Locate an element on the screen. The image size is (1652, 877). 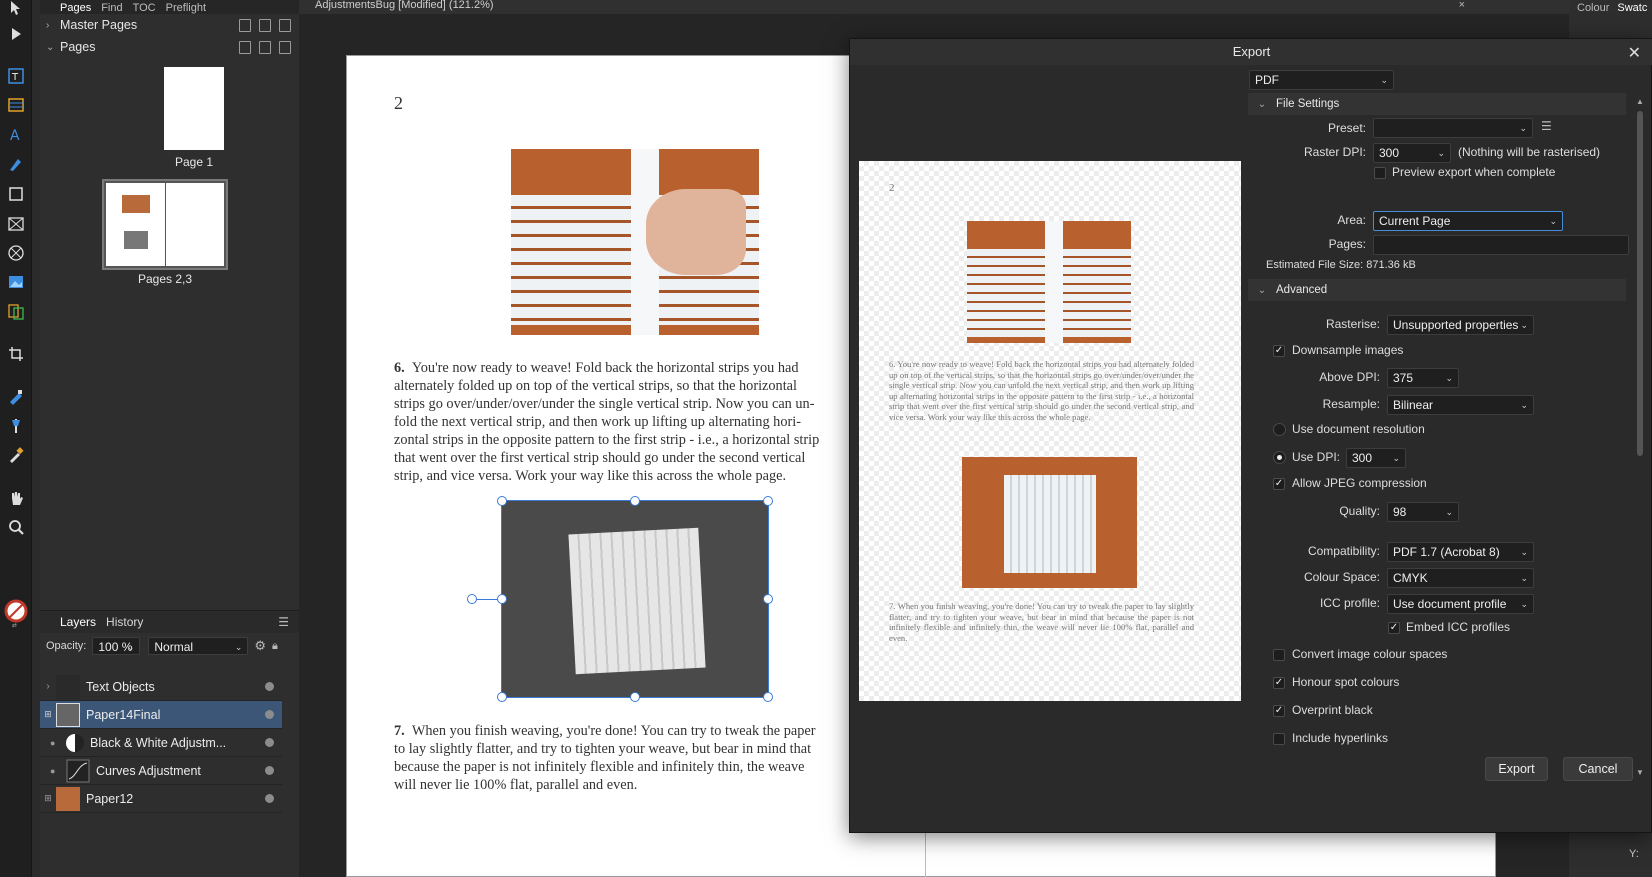
export-button: Export is located at coordinates (1516, 769).